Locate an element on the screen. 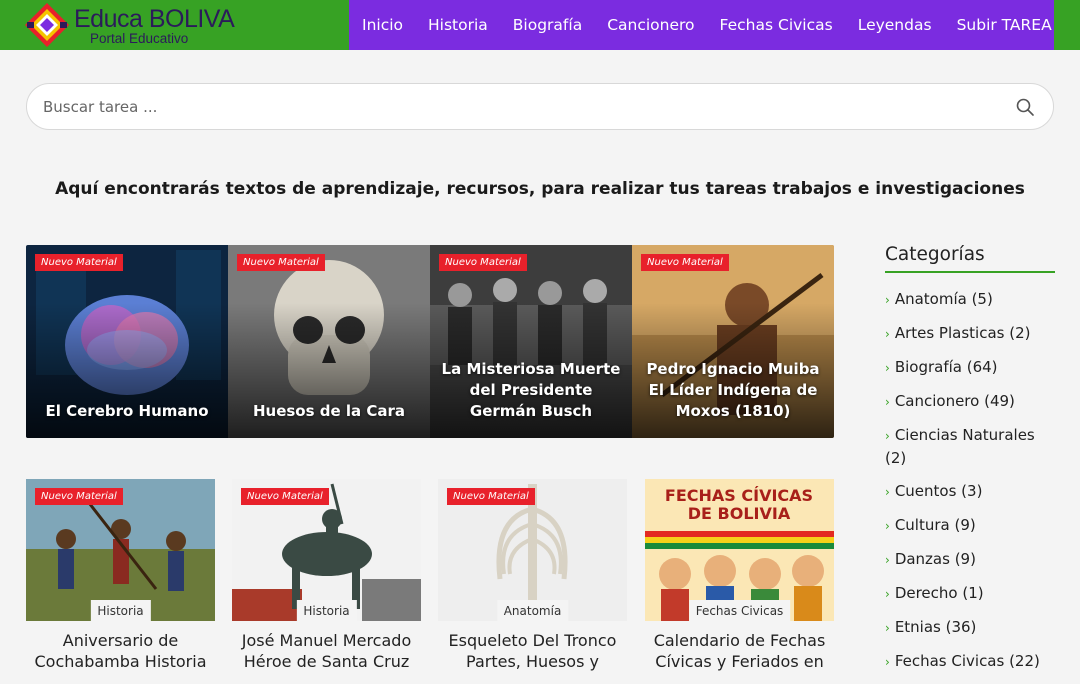 The height and width of the screenshot is (684, 1080). card-image: FECHAS CÍVICAS DE BOLIVIA Fechas Civicas is located at coordinates (739, 550).